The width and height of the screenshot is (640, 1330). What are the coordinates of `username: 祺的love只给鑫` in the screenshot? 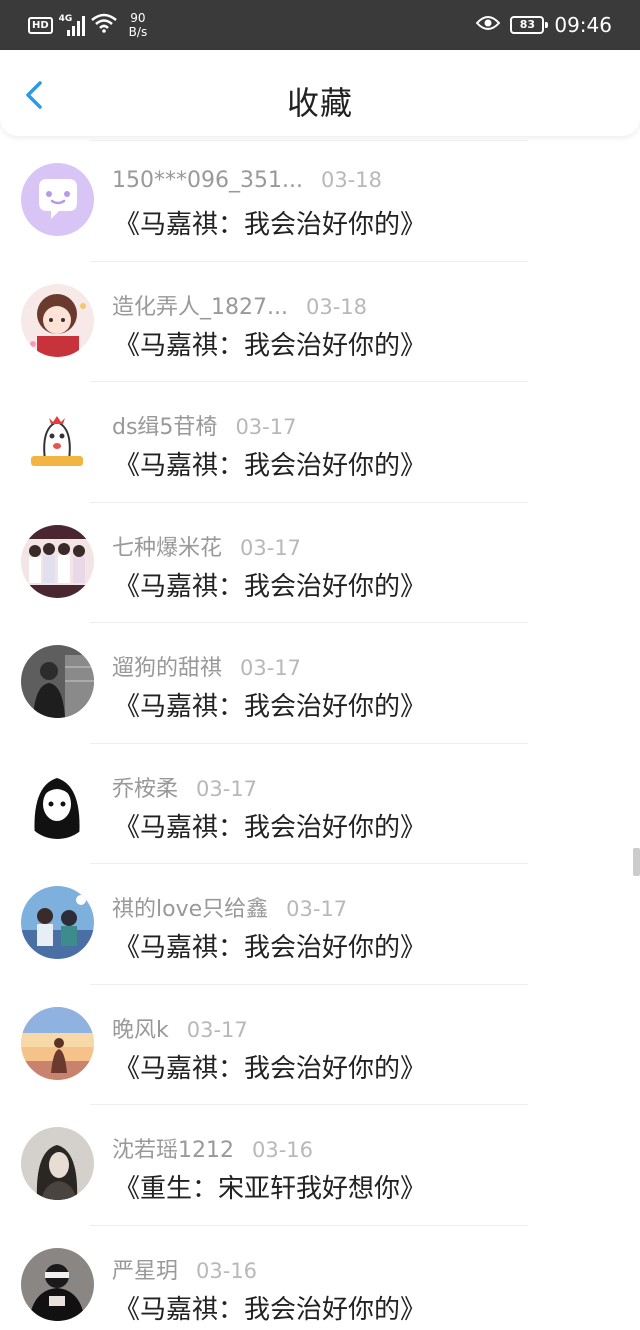 It's located at (190, 907).